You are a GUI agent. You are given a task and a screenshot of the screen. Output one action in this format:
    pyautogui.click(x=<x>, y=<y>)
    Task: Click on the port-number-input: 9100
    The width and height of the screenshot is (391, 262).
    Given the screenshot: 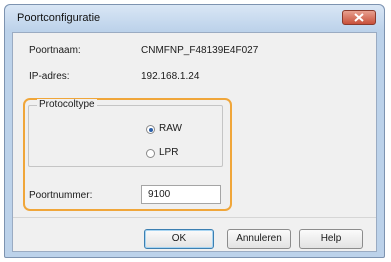 What is the action you would take?
    pyautogui.click(x=181, y=194)
    